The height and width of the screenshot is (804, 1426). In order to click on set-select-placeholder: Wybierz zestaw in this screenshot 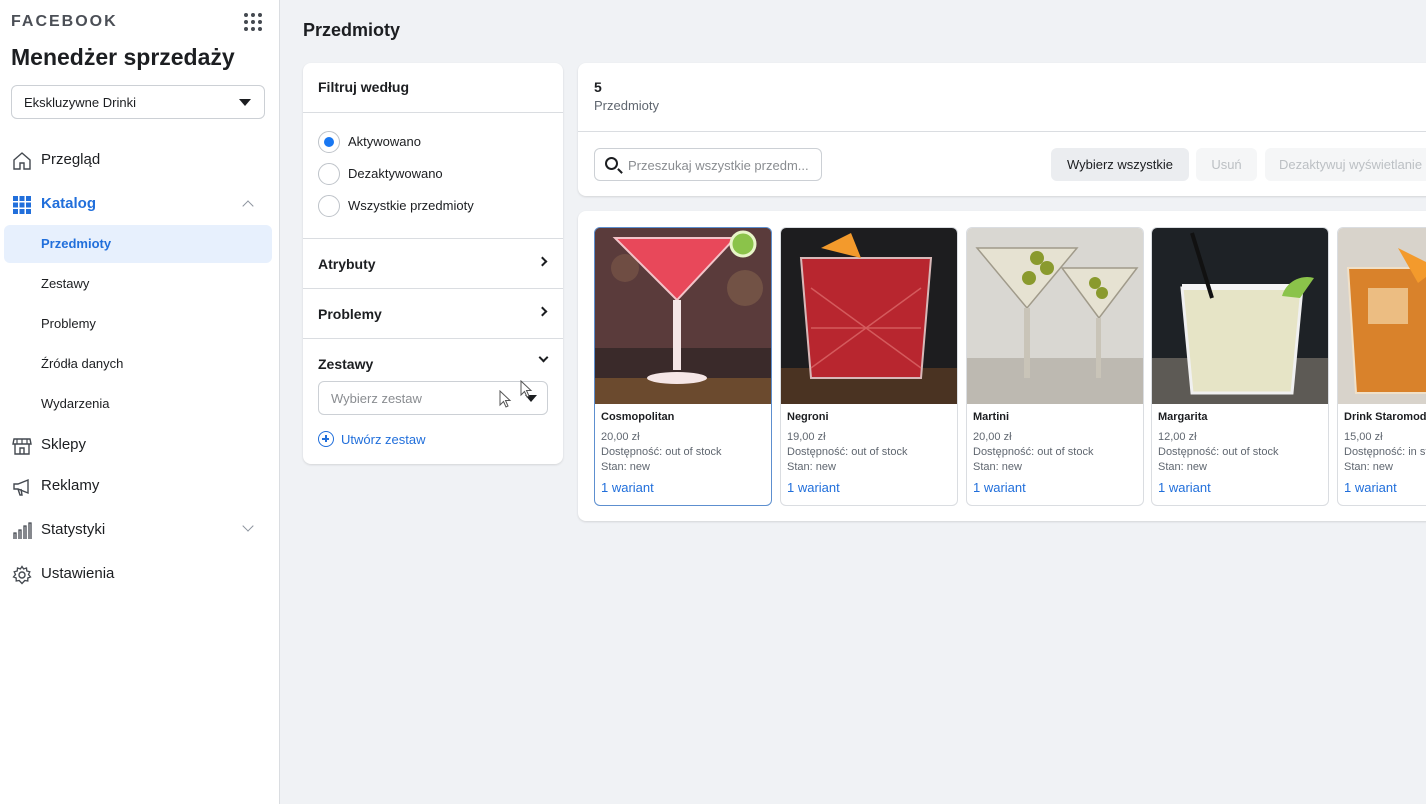, I will do `click(376, 398)`.